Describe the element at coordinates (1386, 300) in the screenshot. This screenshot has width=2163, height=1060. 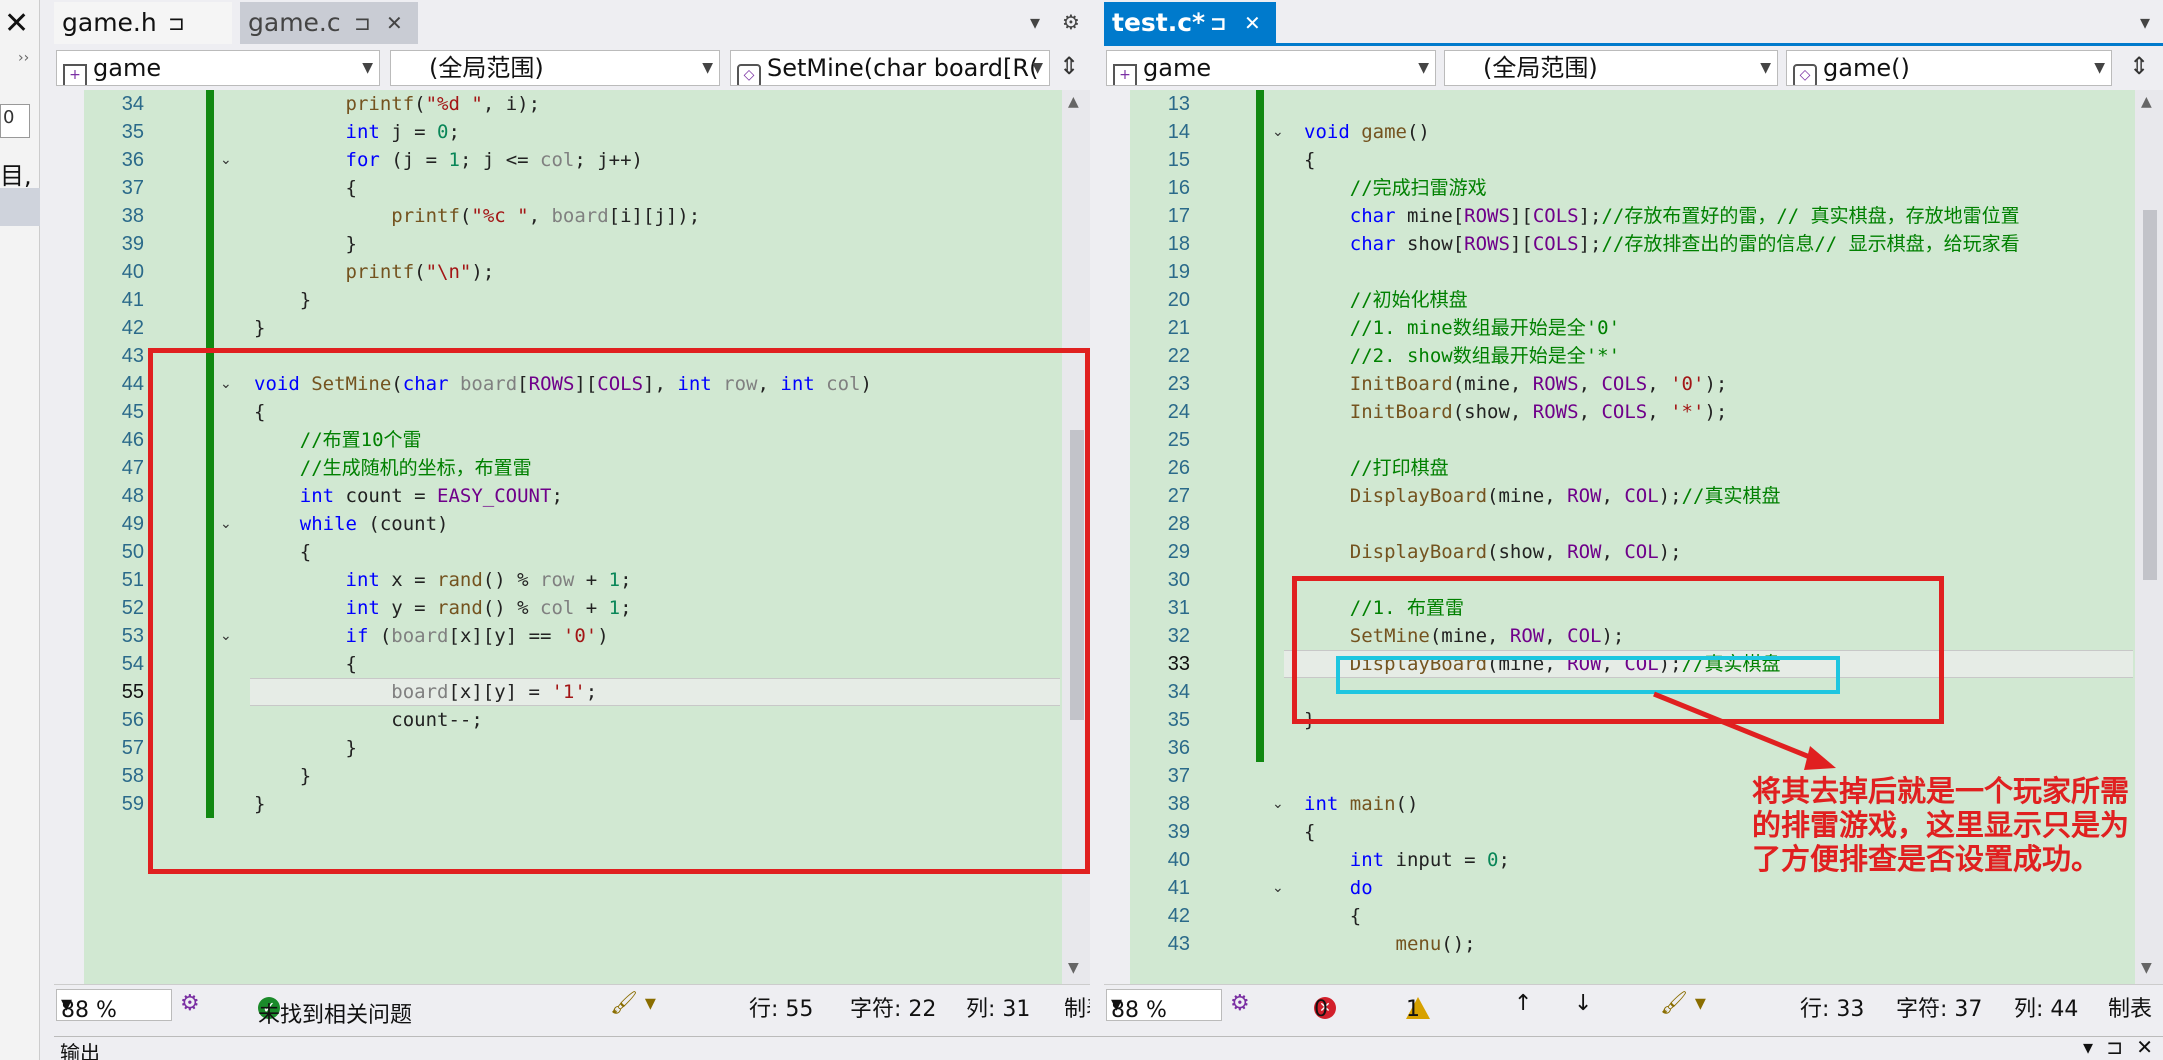
I see `code-line: //初始化棋盘` at that location.